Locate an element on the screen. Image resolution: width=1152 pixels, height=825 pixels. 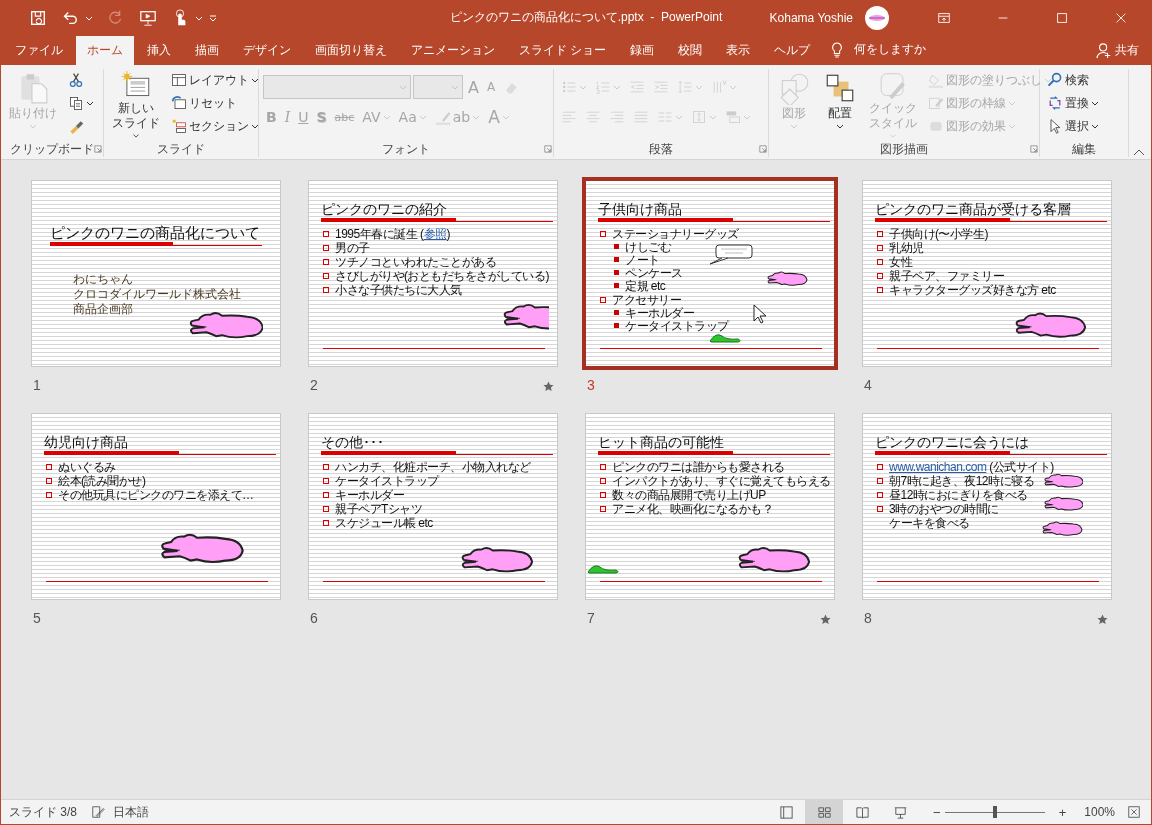
arrange-button: 配置 is located at coordinates (840, 105).